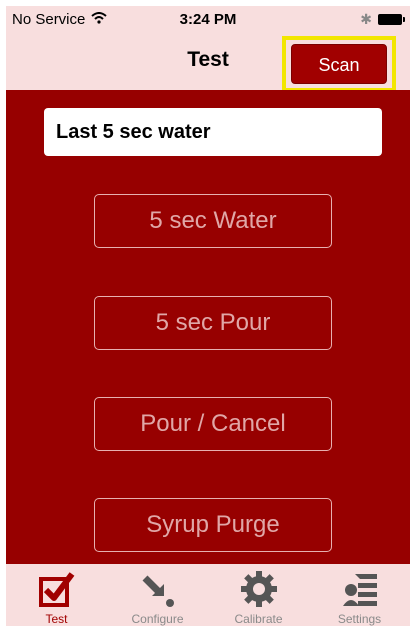  What do you see at coordinates (213, 221) in the screenshot?
I see `water-5sec-button: 5 sec Water` at bounding box center [213, 221].